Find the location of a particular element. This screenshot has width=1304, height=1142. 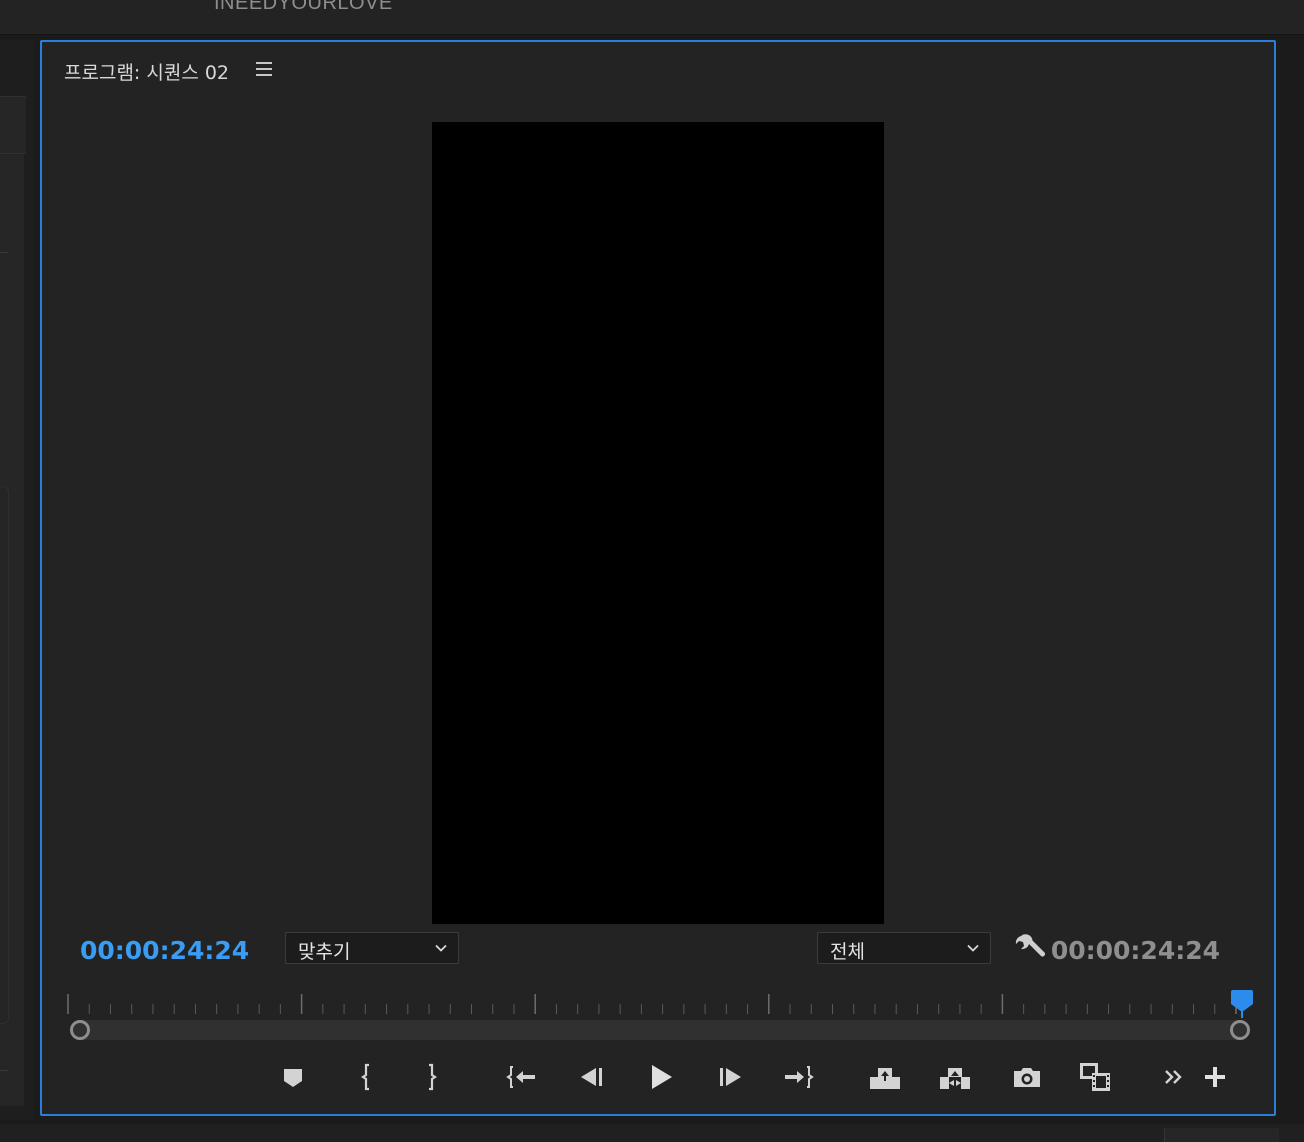

step-forward-button is located at coordinates (731, 1077).